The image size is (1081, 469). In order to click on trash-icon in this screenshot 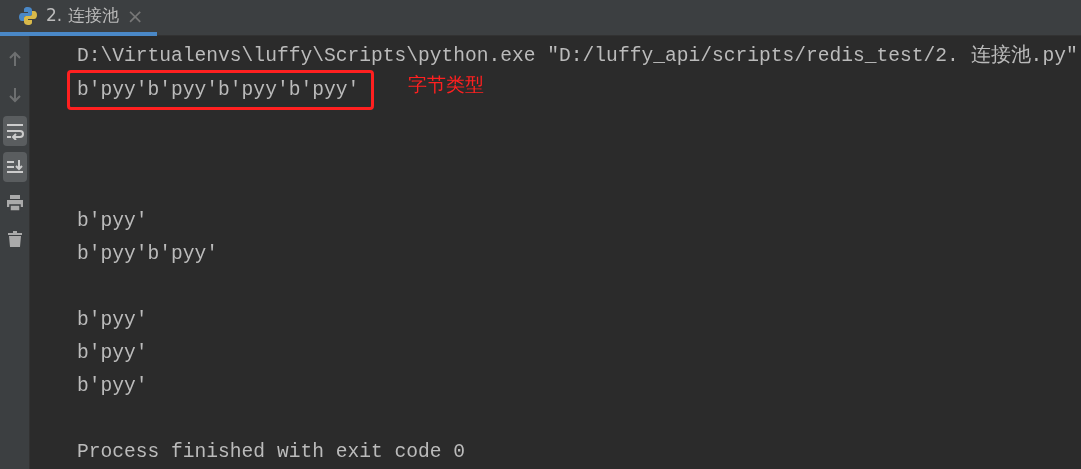, I will do `click(14, 239)`.